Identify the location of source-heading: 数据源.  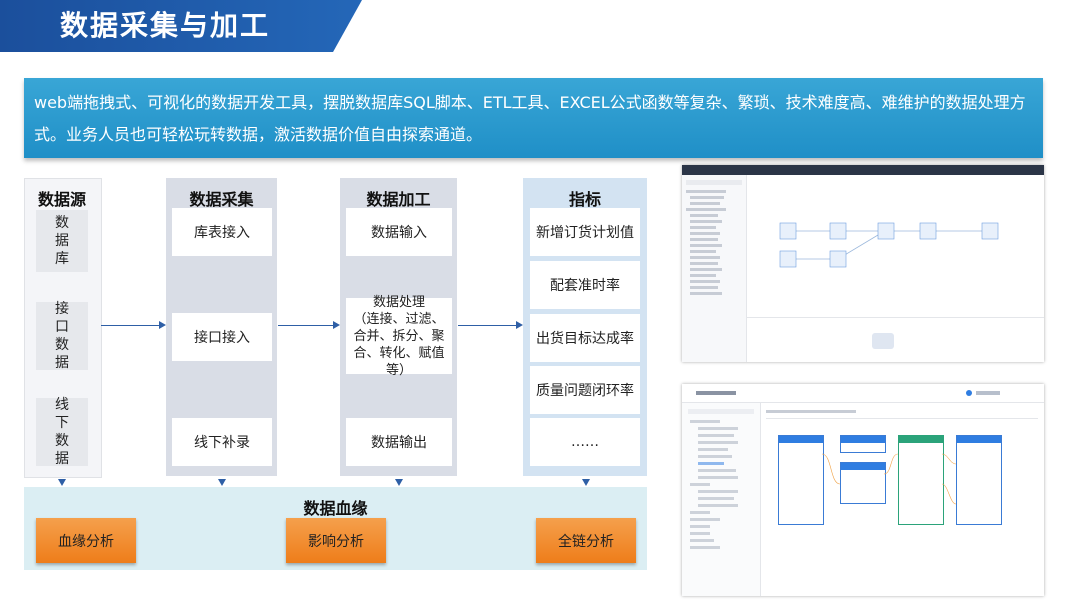
(61, 199).